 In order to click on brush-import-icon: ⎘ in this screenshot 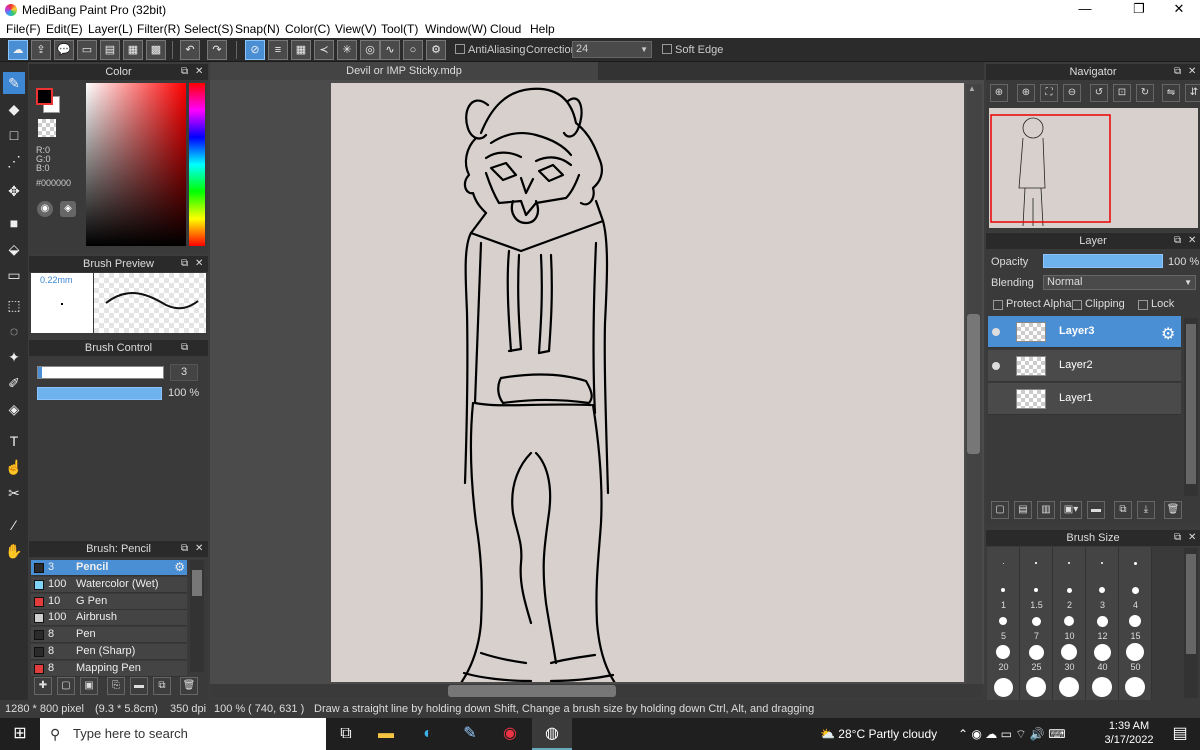, I will do `click(116, 686)`.